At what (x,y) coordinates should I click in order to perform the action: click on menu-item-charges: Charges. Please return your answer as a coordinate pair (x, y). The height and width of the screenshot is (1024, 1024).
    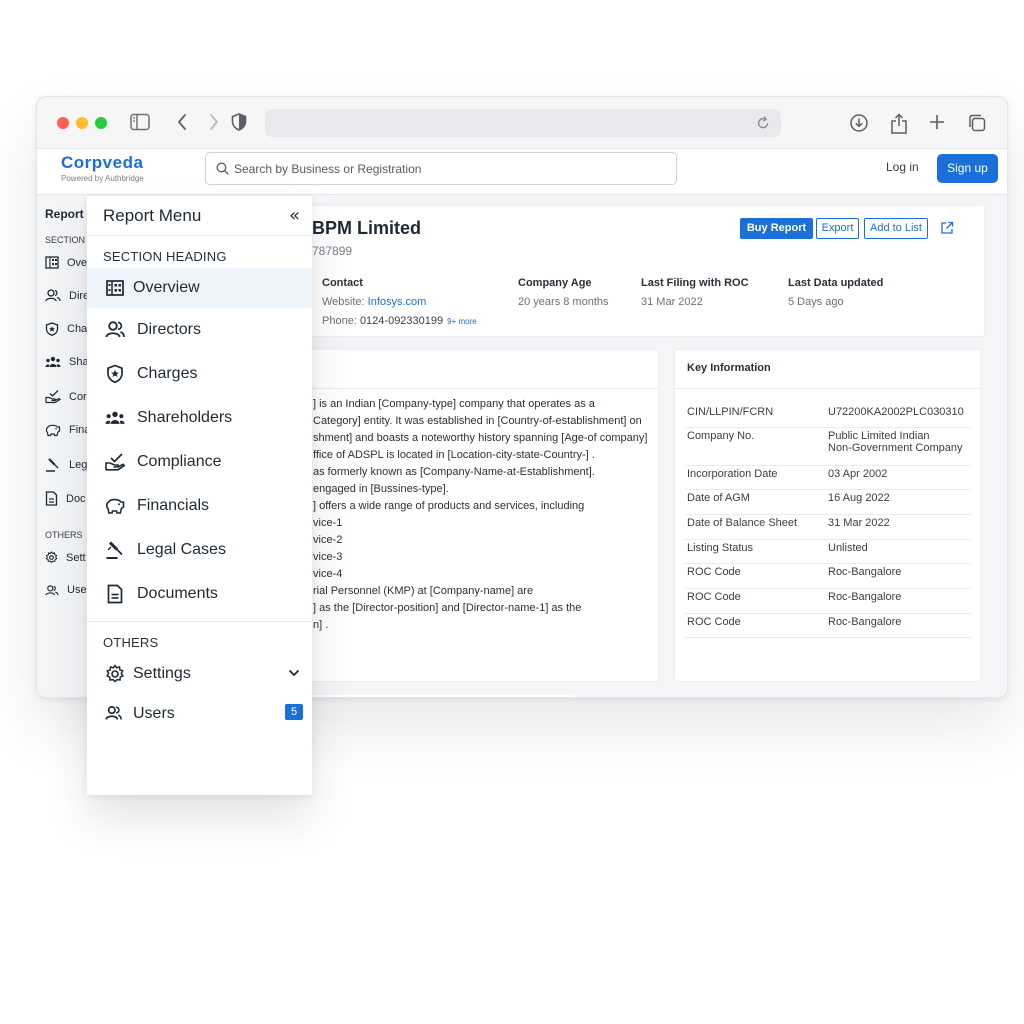
    Looking at the image, I should click on (199, 374).